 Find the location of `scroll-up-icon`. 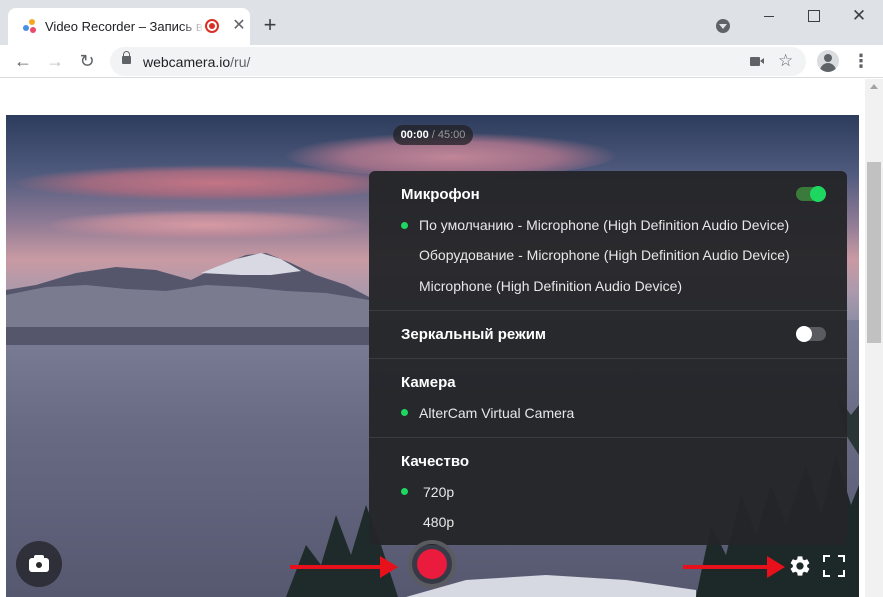

scroll-up-icon is located at coordinates (874, 86).